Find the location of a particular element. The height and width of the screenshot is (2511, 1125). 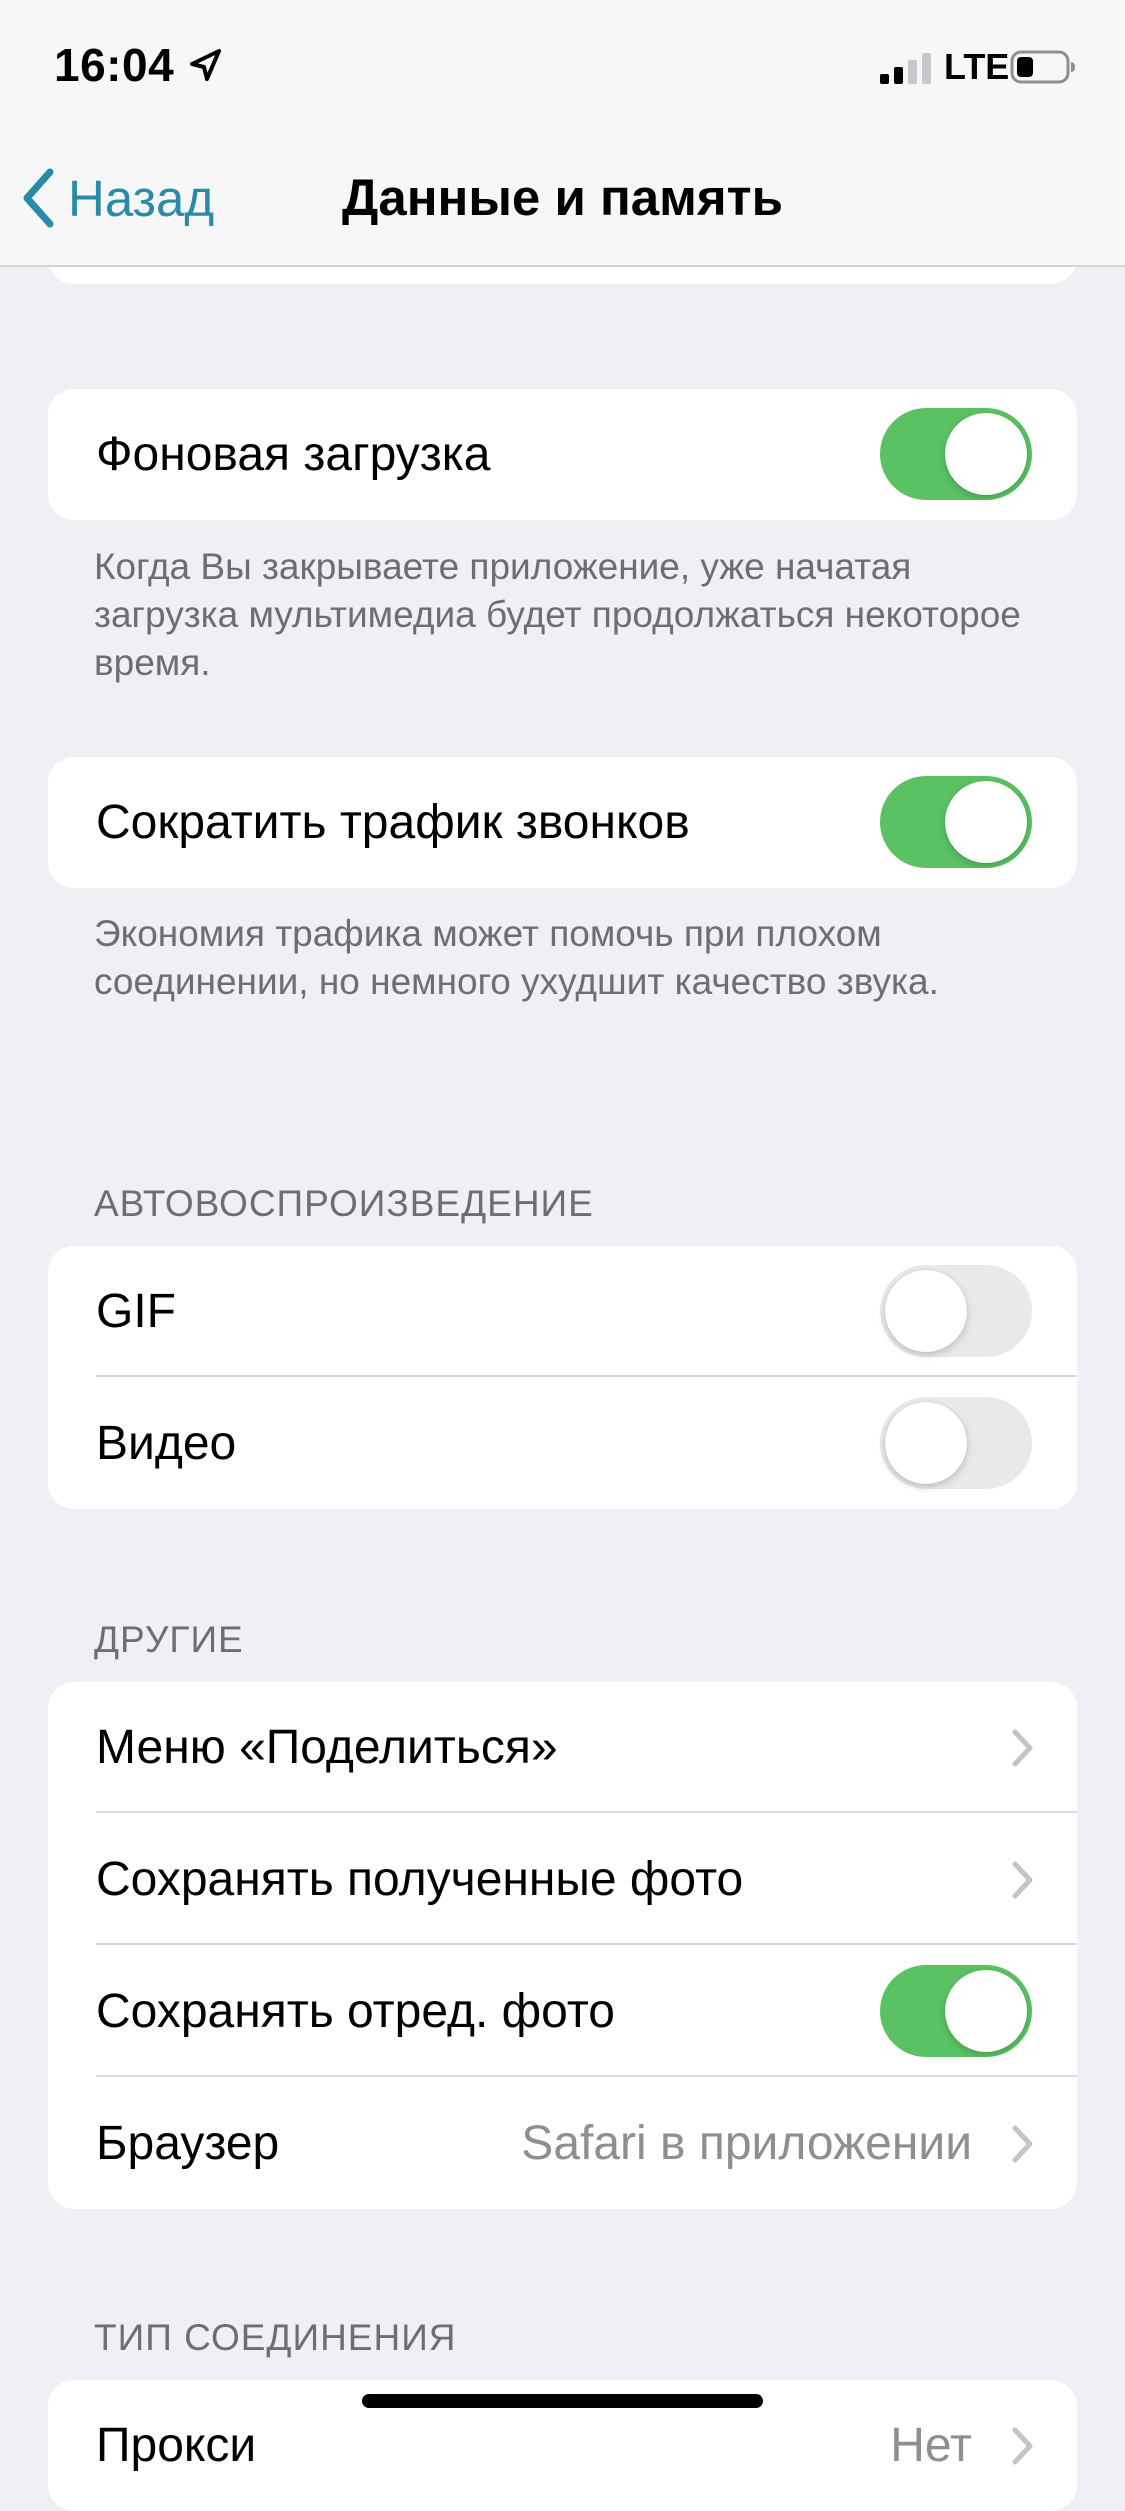

reduce-call-traffic-row: Сократить трафик звонков is located at coordinates (562, 822).